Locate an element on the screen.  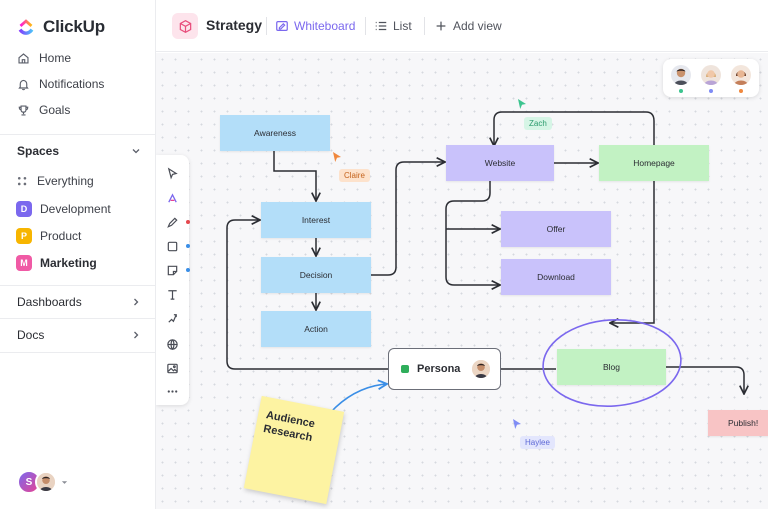
node-decision: Decision is located at coordinates (316, 275).